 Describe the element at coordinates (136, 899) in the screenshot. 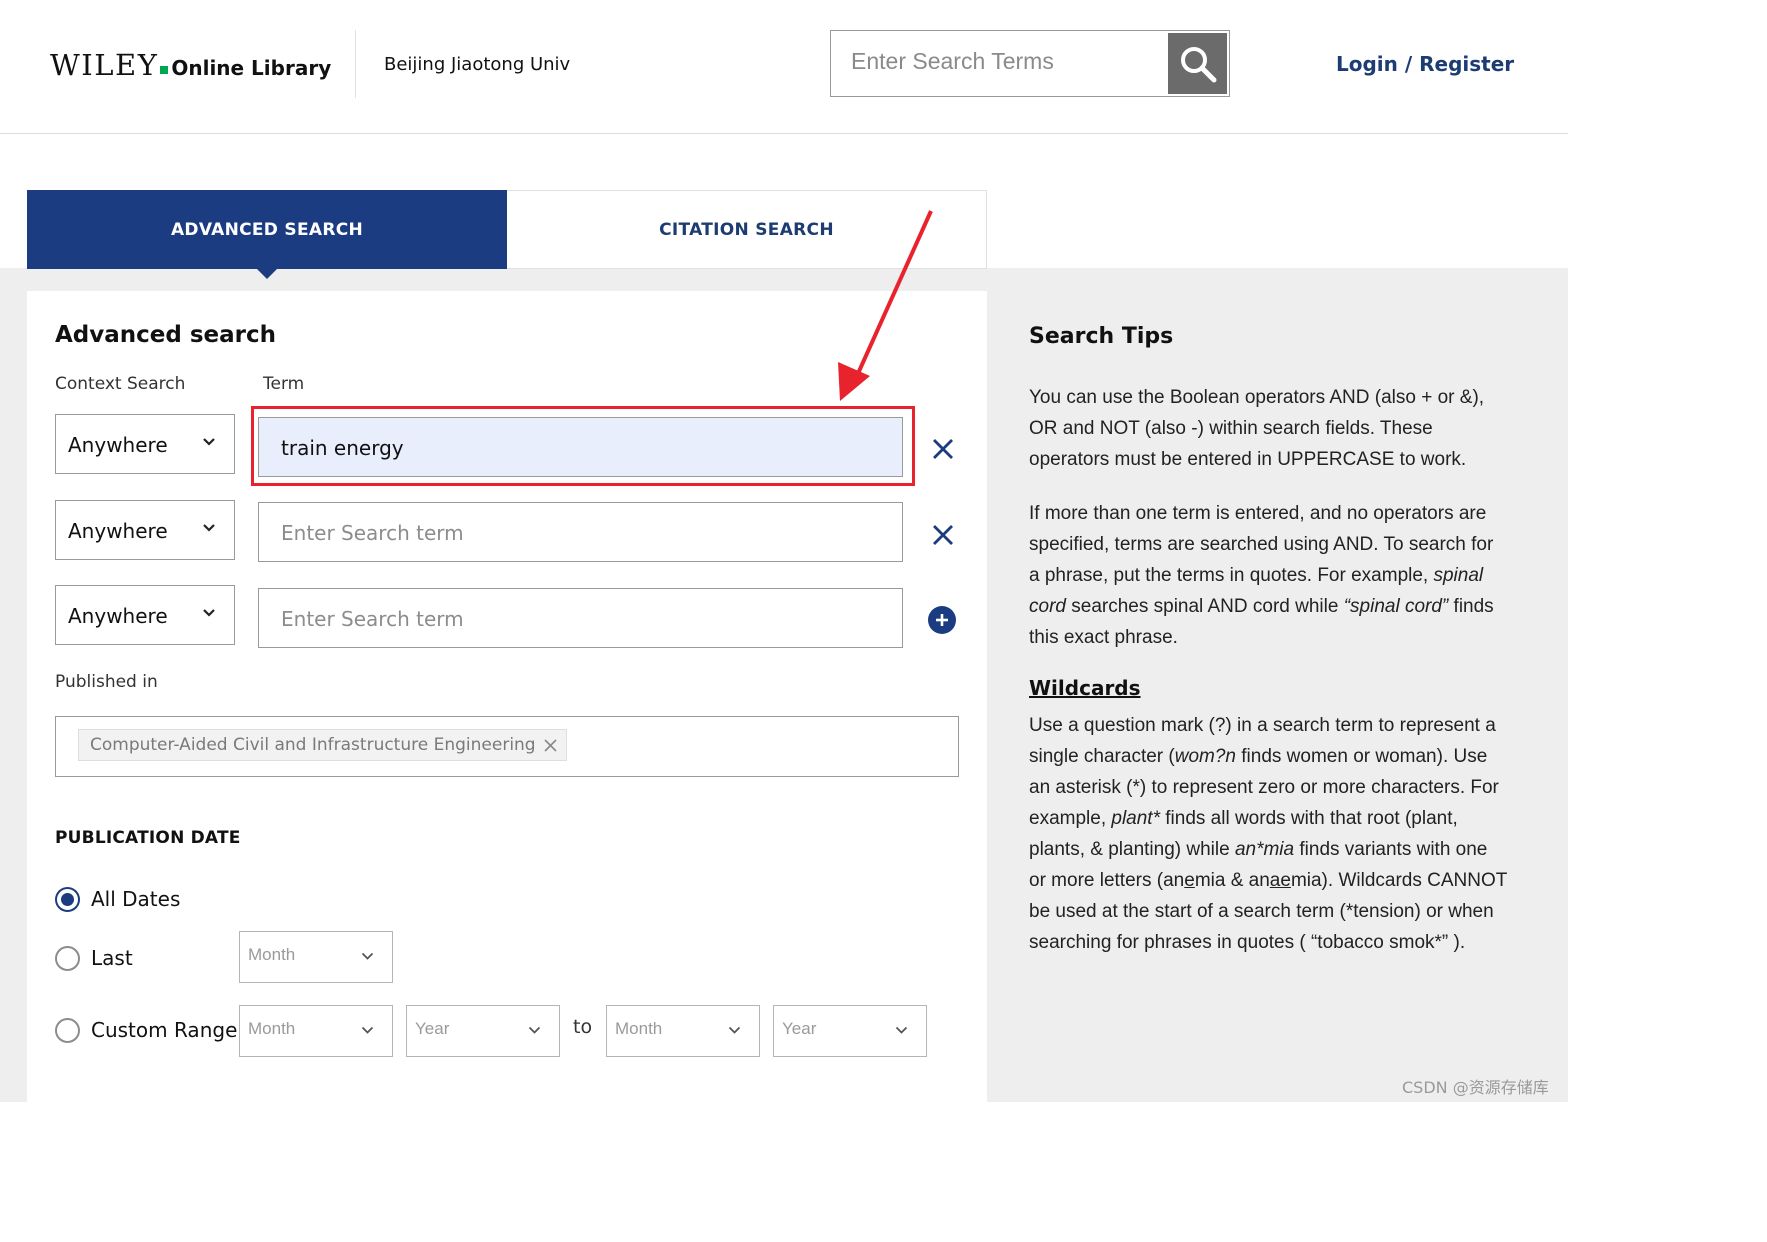

I see `radio-all-dates-label: All Dates` at that location.